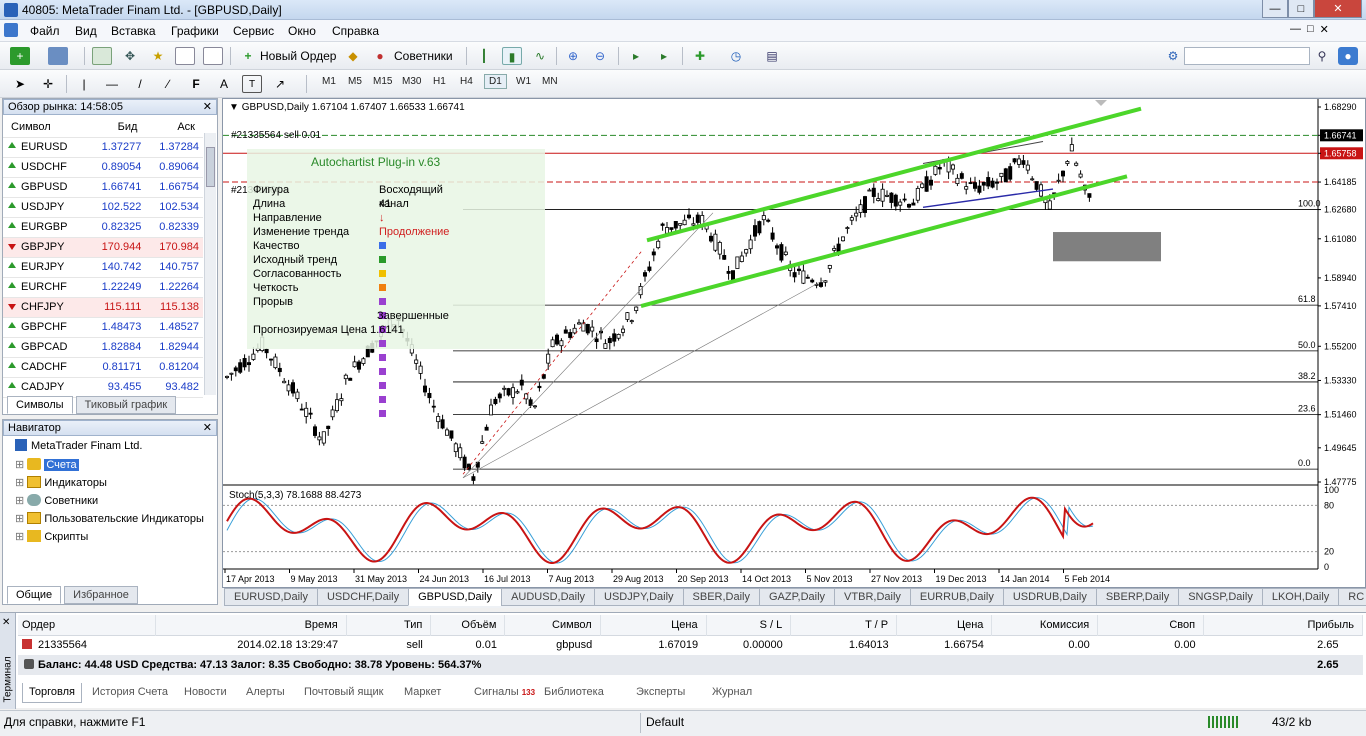  I want to click on arrows-icon: ↗, so click(280, 84).